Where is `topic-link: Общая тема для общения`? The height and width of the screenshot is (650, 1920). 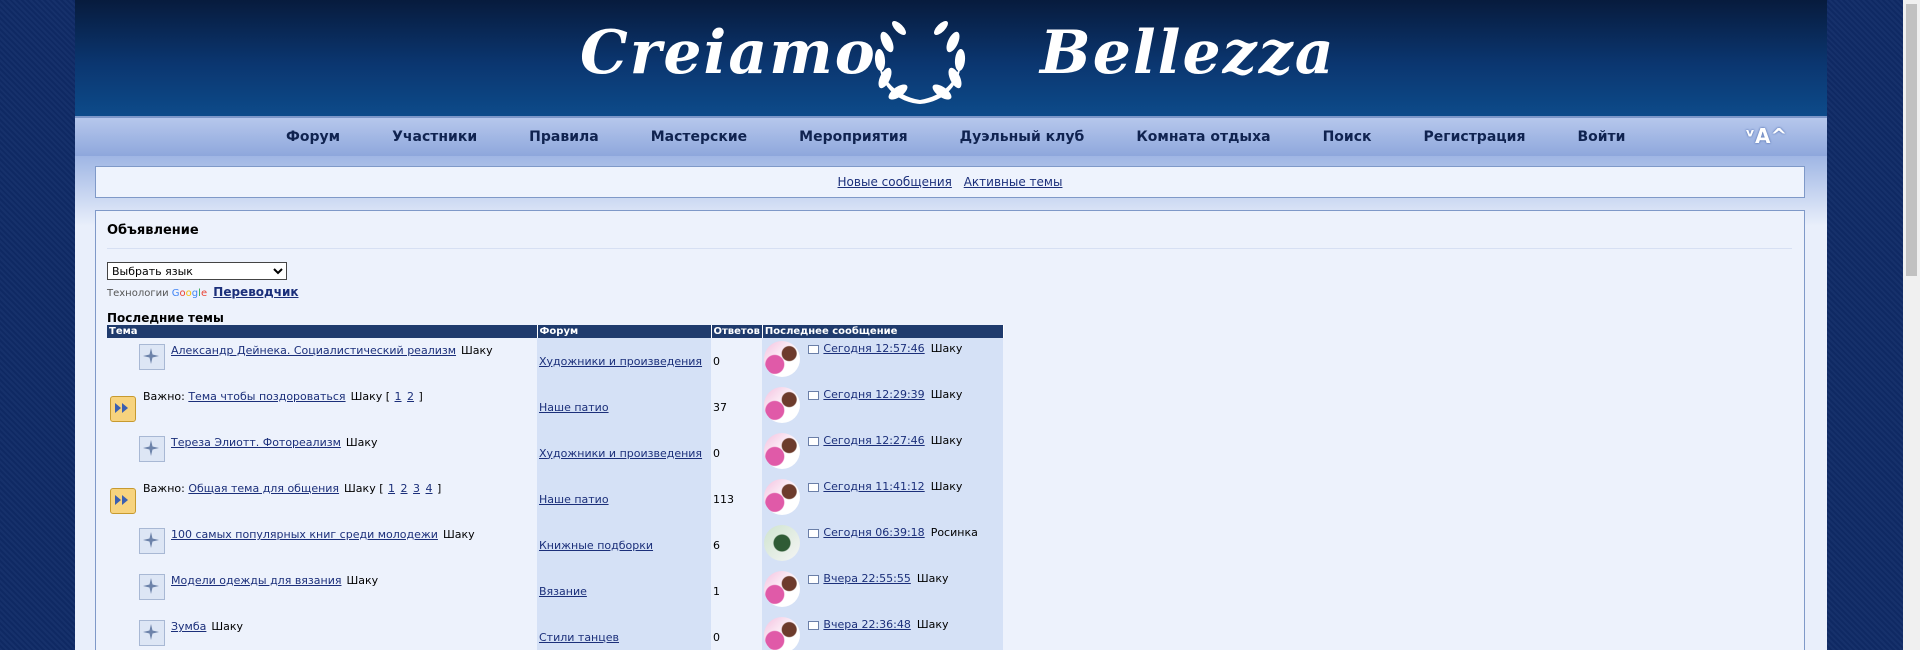
topic-link: Общая тема для общения is located at coordinates (263, 488).